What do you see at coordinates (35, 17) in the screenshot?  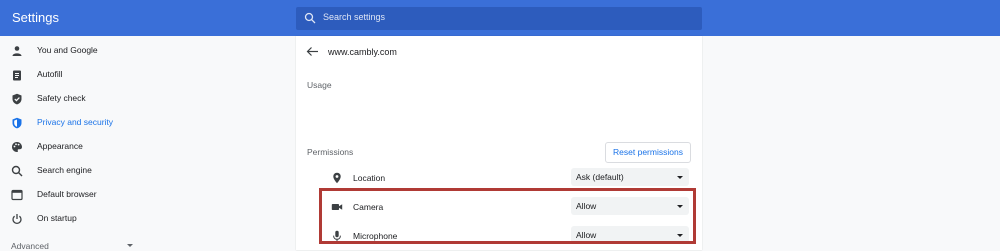 I see `page-title: Settings` at bounding box center [35, 17].